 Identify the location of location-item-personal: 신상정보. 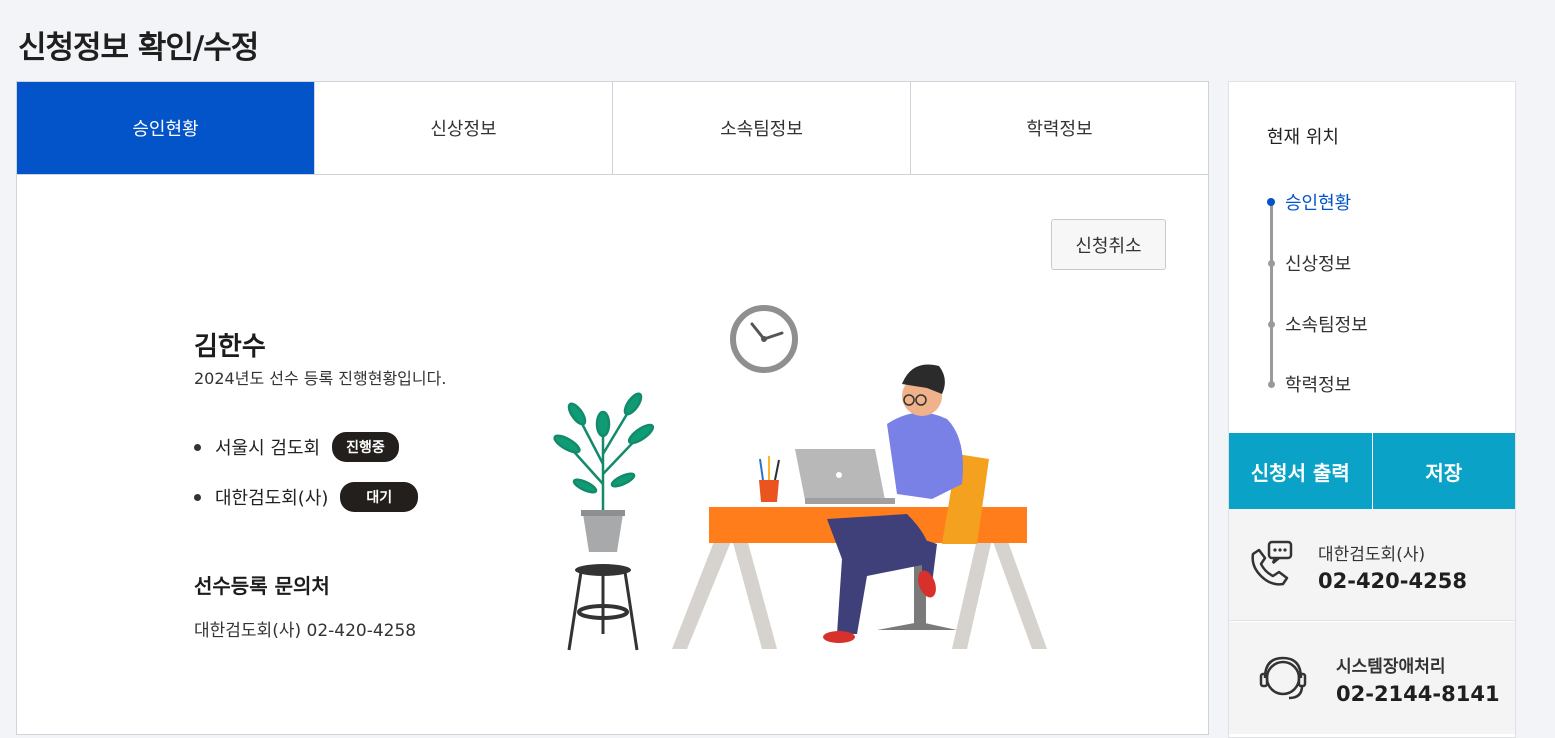
(1310, 263).